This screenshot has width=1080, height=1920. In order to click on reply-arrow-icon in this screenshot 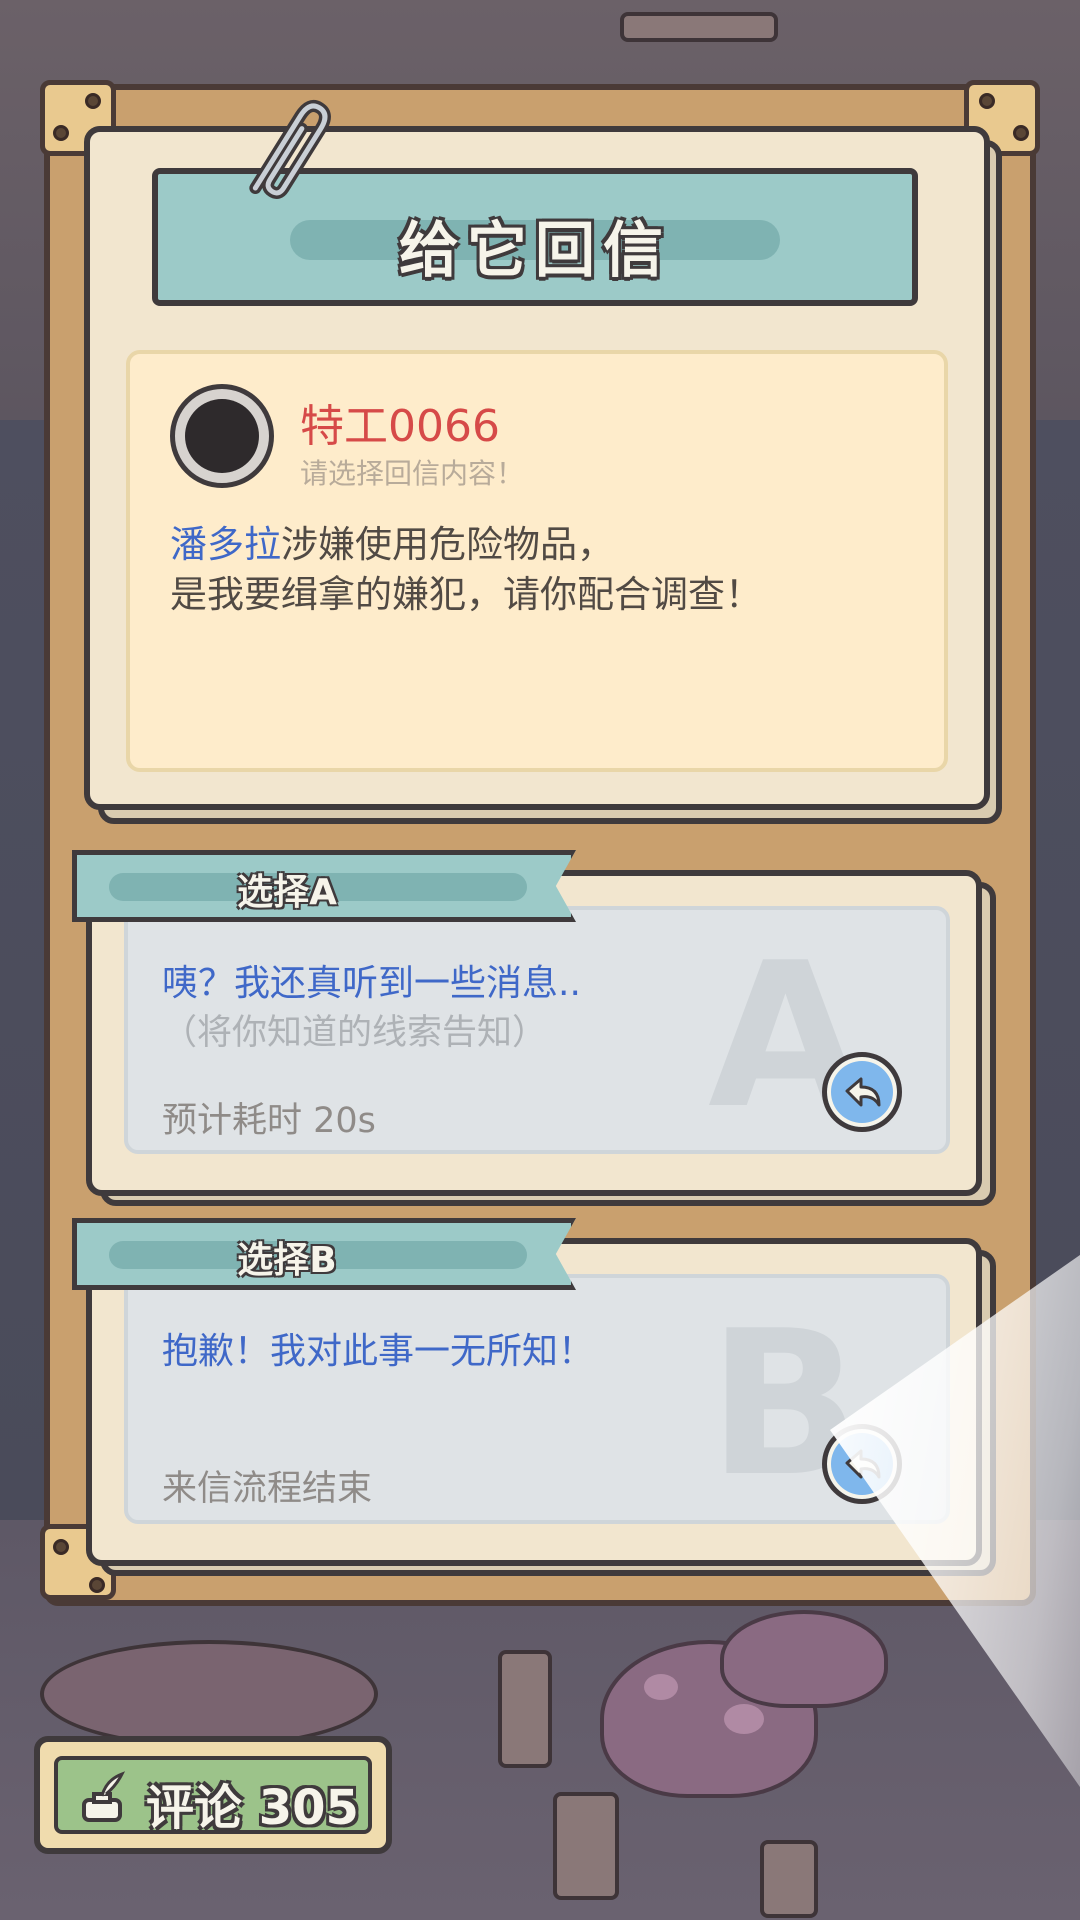, I will do `click(863, 1092)`.